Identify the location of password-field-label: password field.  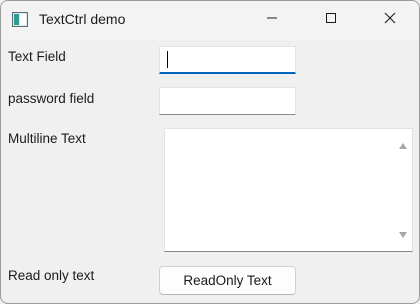
(51, 98).